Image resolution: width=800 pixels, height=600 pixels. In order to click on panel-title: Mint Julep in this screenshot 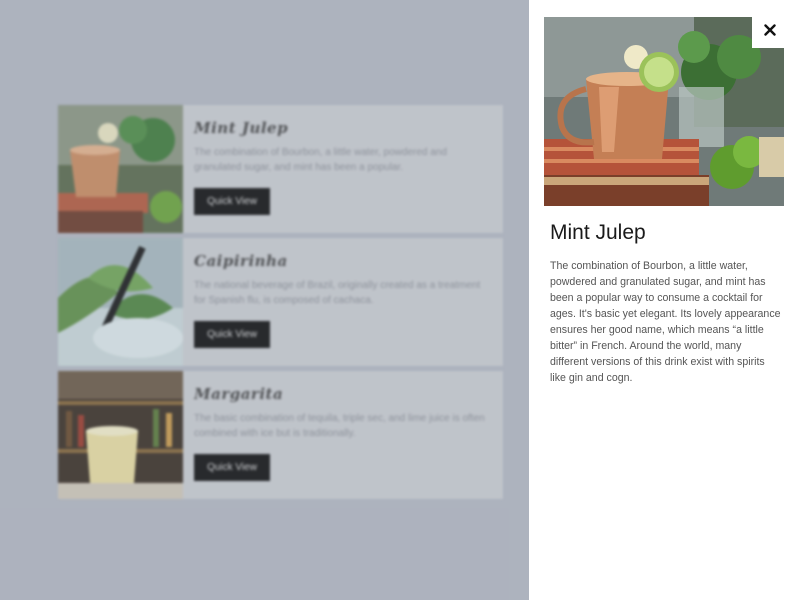, I will do `click(598, 232)`.